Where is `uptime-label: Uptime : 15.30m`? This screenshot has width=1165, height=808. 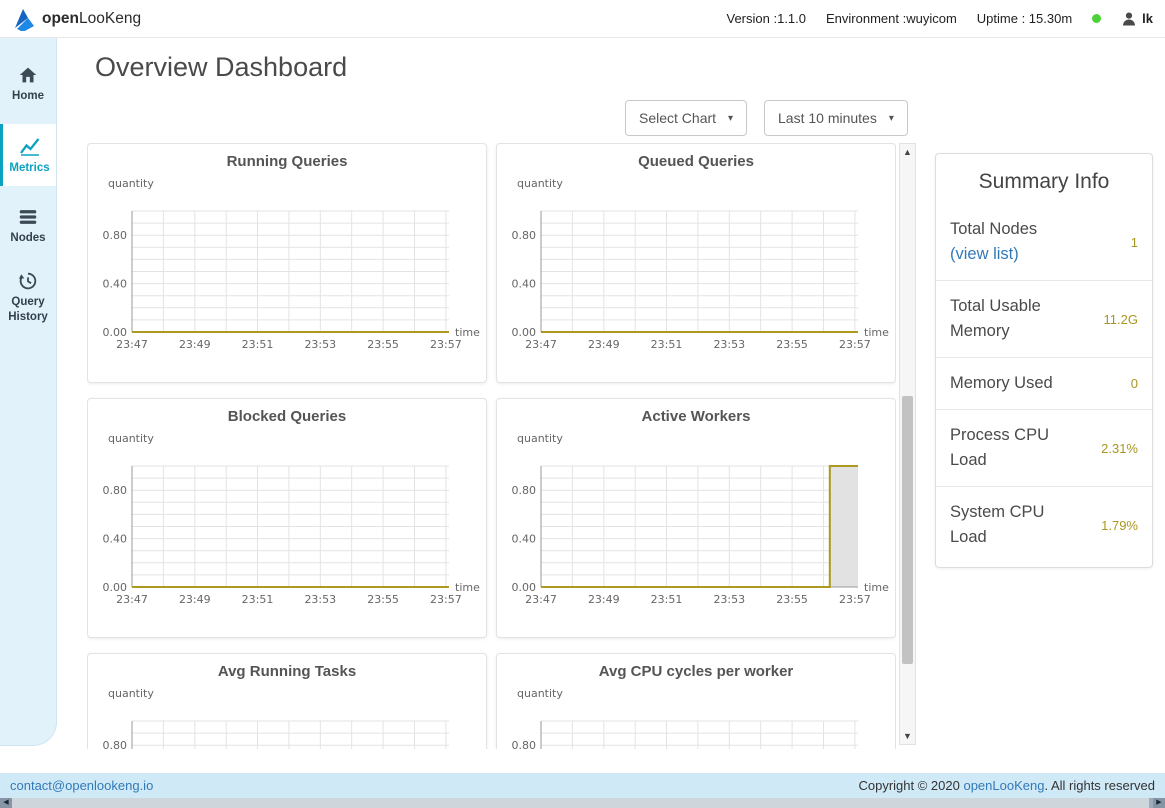
uptime-label: Uptime : 15.30m is located at coordinates (1024, 18).